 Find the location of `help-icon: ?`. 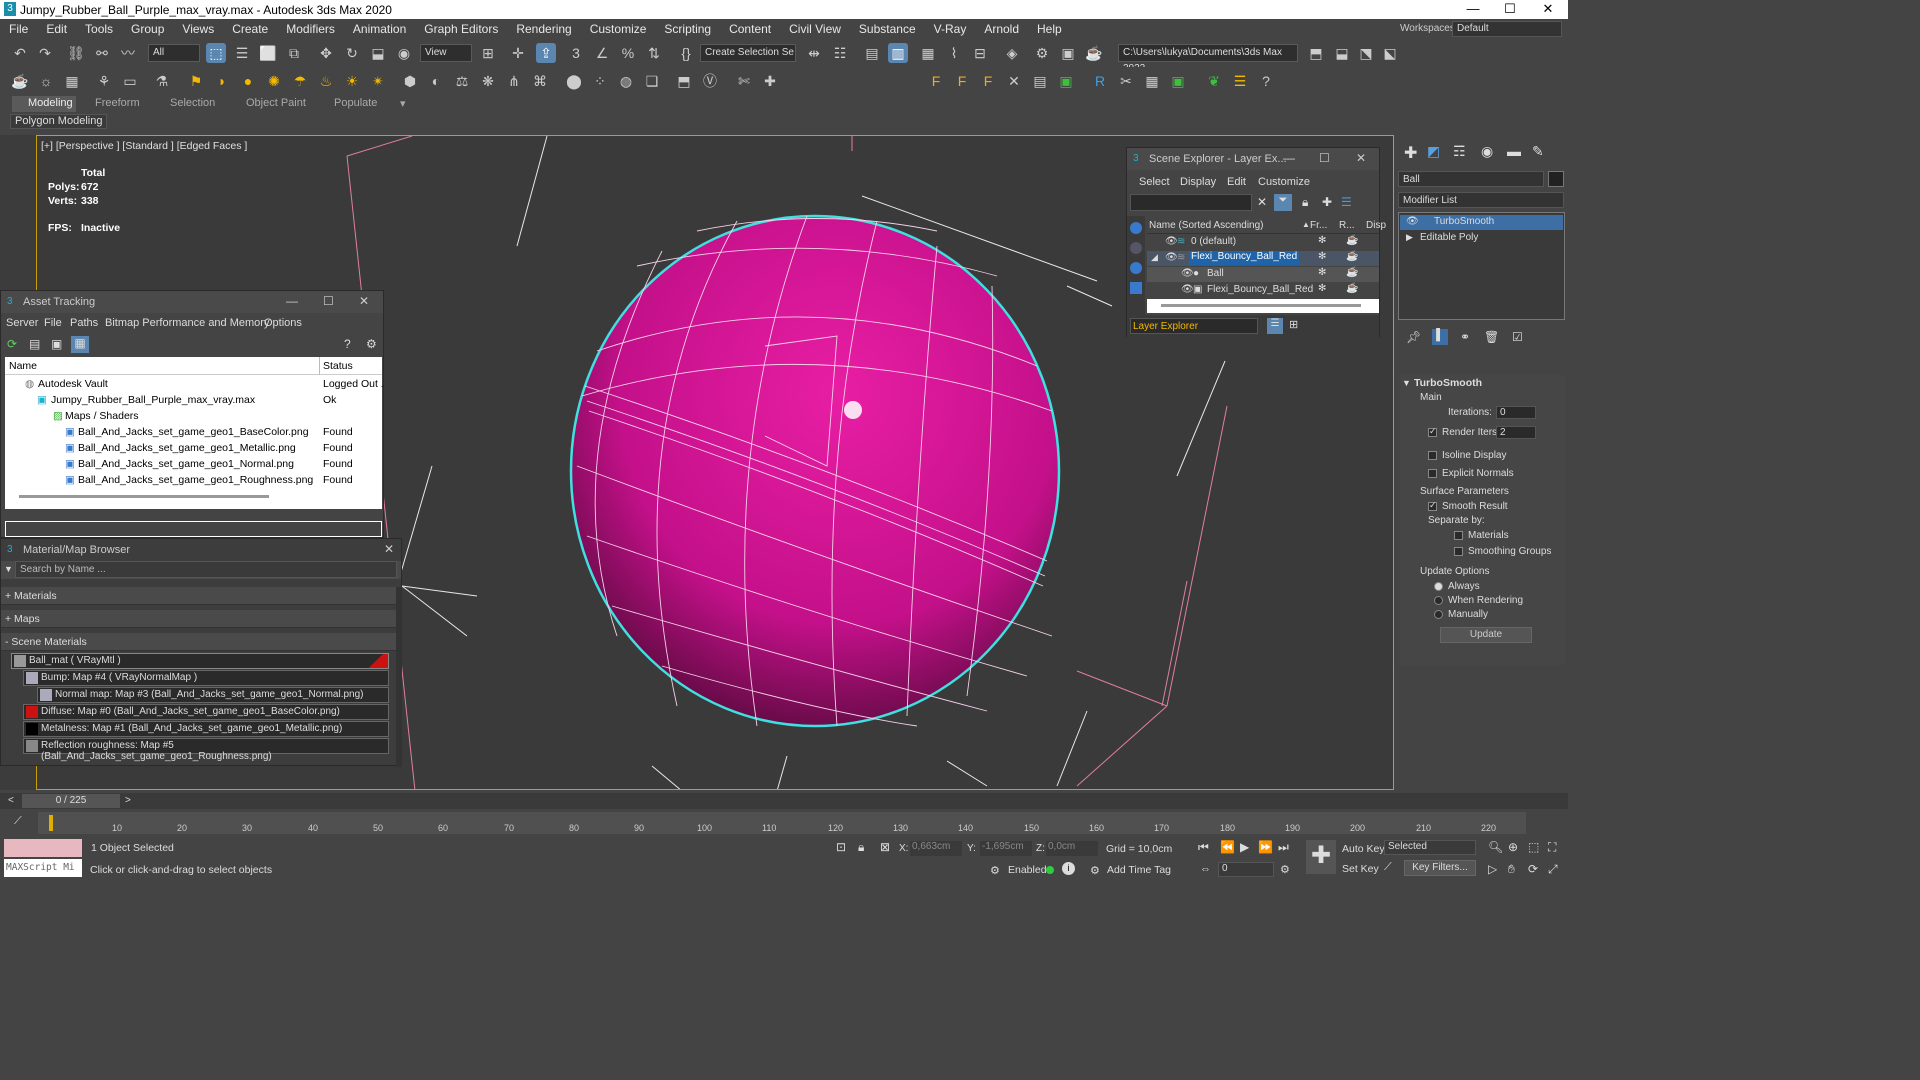

help-icon: ? is located at coordinates (347, 344).